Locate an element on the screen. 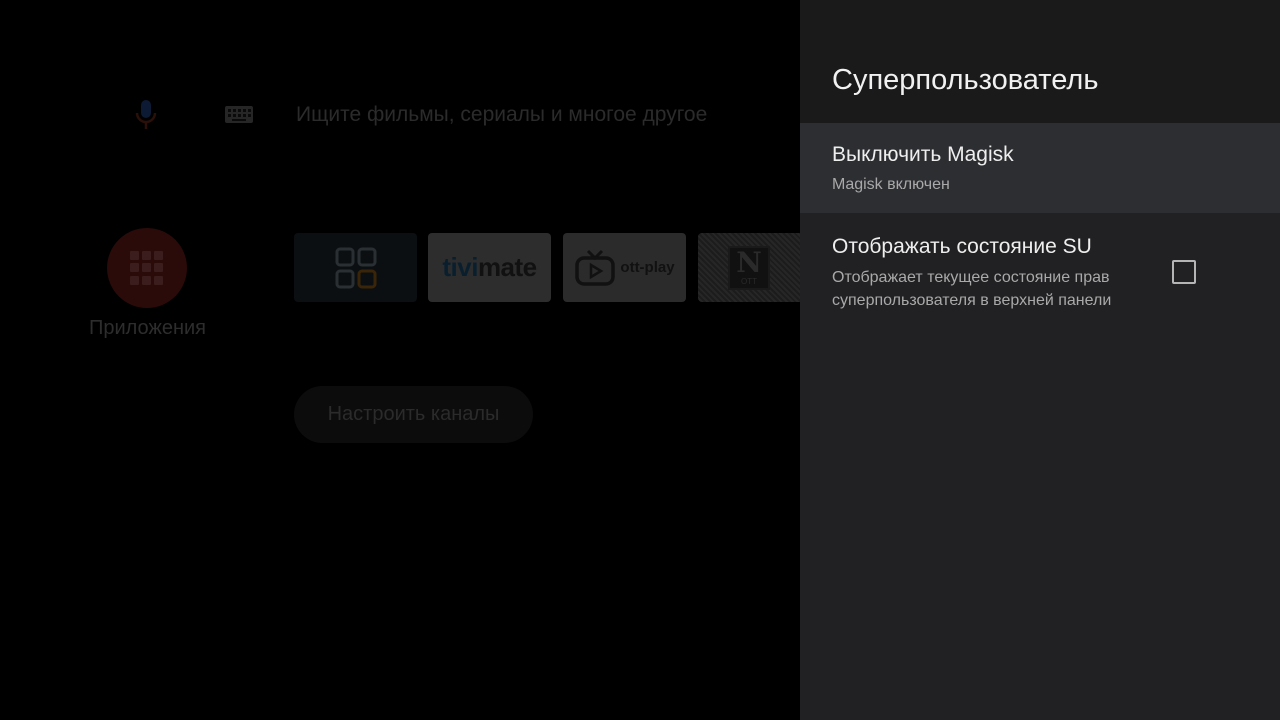 The image size is (1280, 720). search-placeholder: Ищите фильмы, сериалы и многое другое is located at coordinates (501, 115).